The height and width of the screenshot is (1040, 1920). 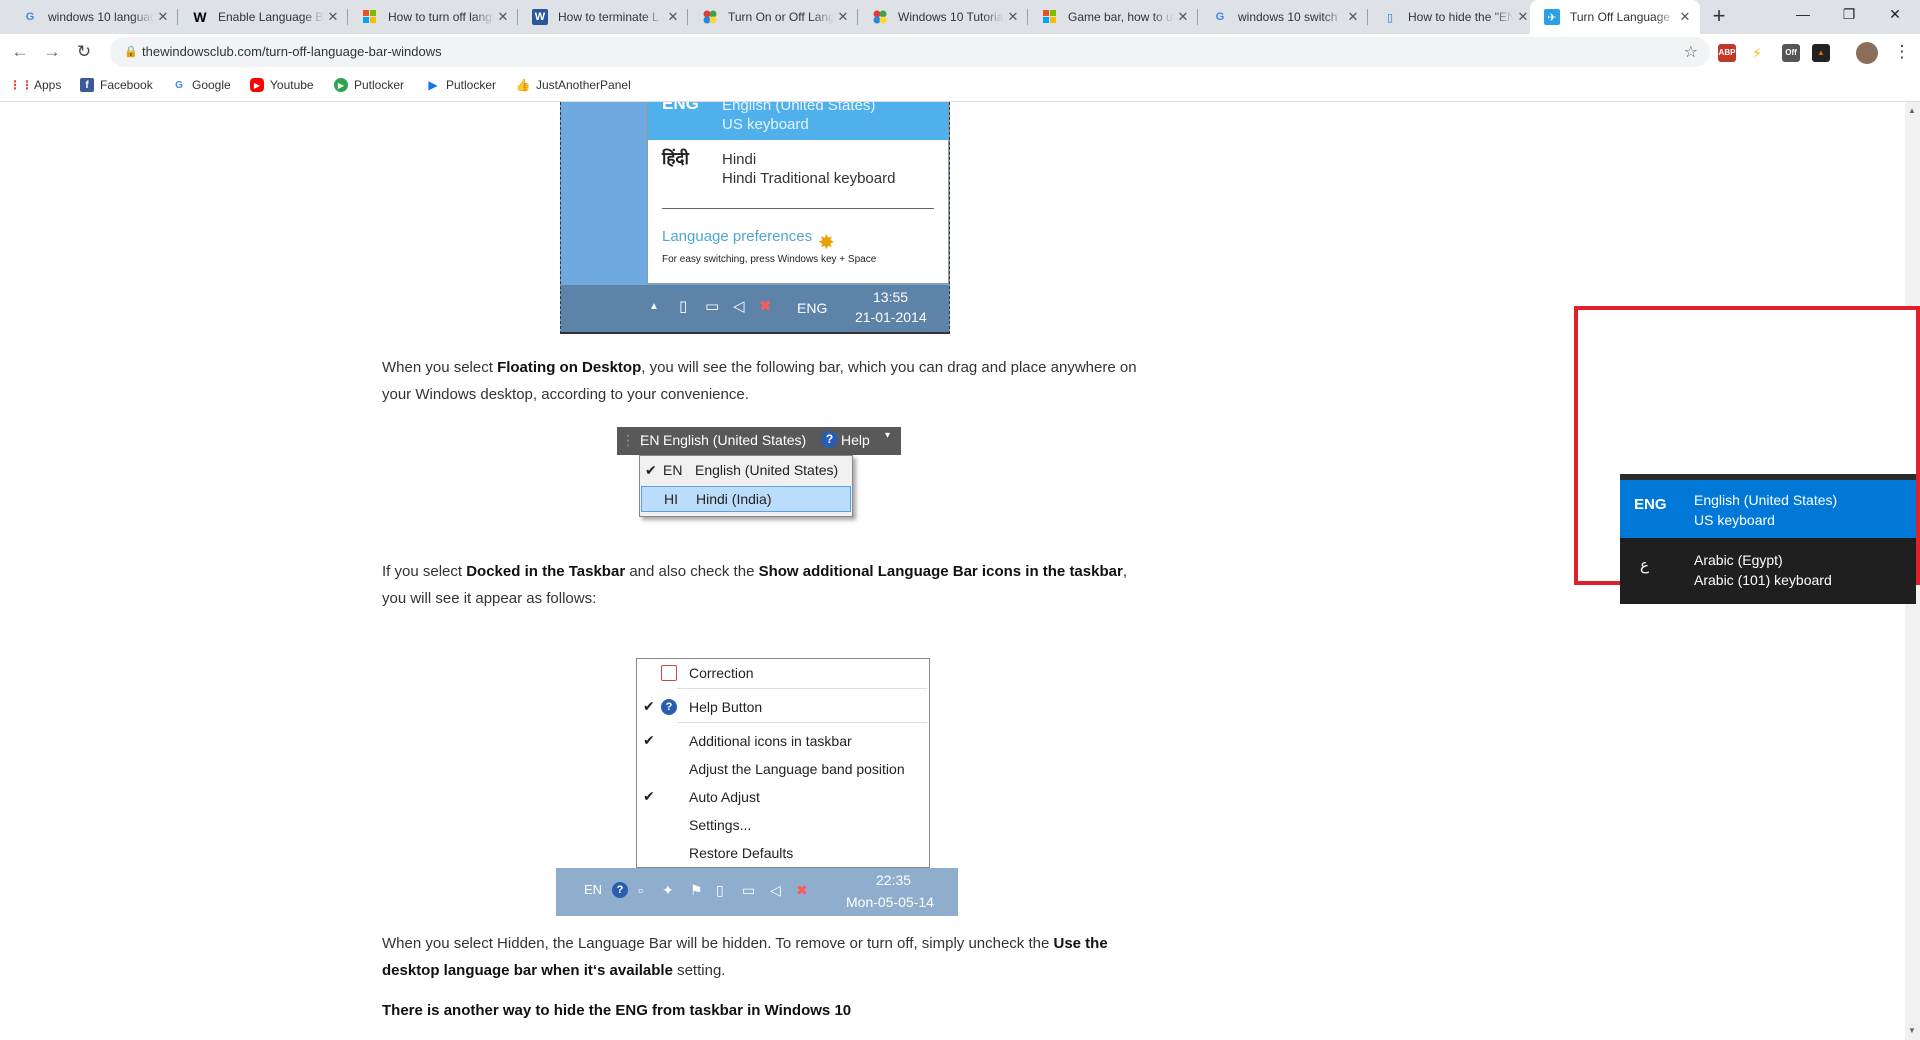 What do you see at coordinates (668, 890) in the screenshot?
I see `satellite-icon: ✦` at bounding box center [668, 890].